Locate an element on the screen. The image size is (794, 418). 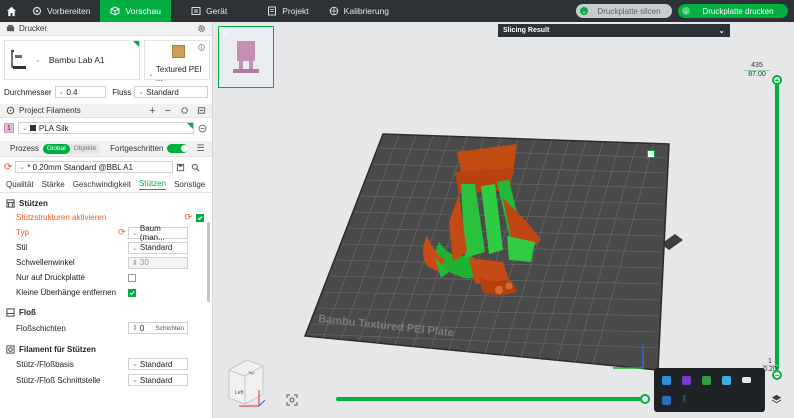
home-button is located at coordinates (11, 11).